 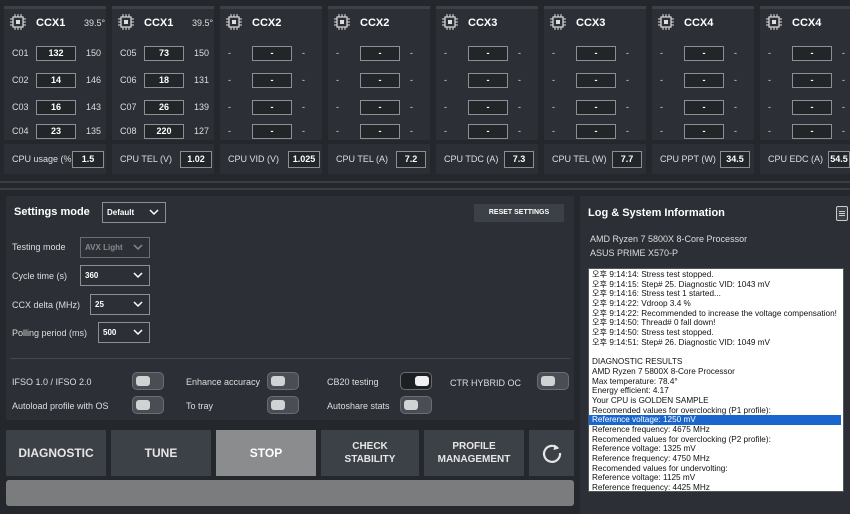 What do you see at coordinates (200, 406) in the screenshot?
I see `to-tray-label: To tray` at bounding box center [200, 406].